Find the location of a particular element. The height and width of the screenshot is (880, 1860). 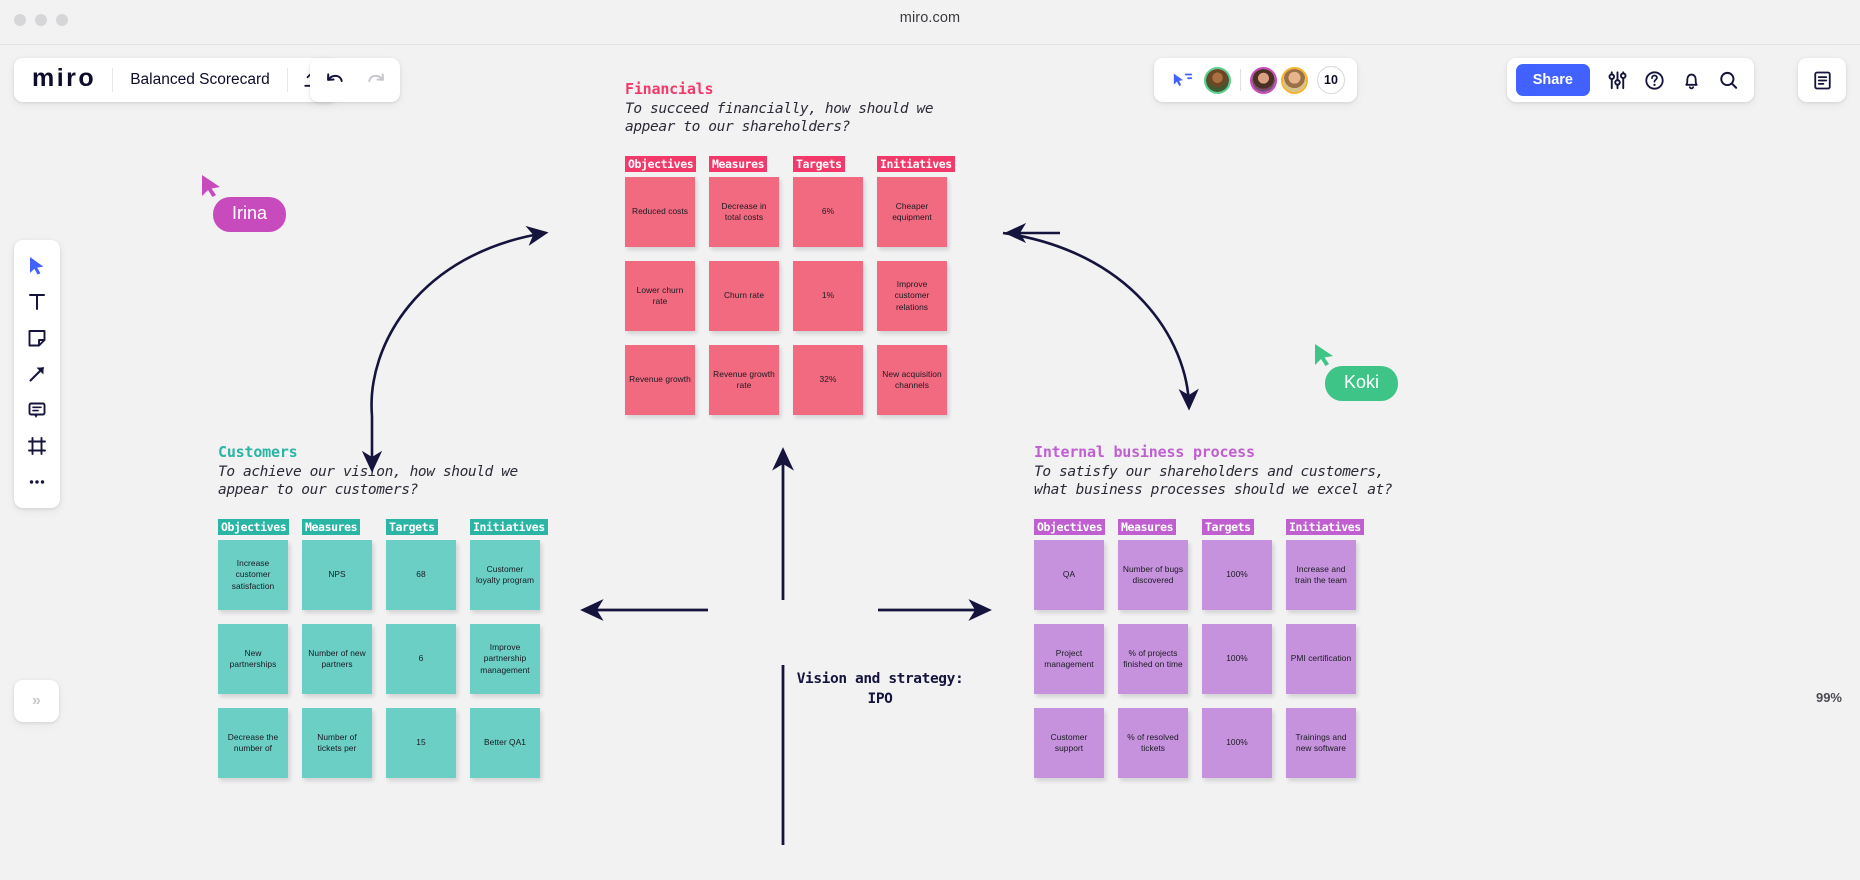

arrow-financials-to-internal is located at coordinates (1100, 321).